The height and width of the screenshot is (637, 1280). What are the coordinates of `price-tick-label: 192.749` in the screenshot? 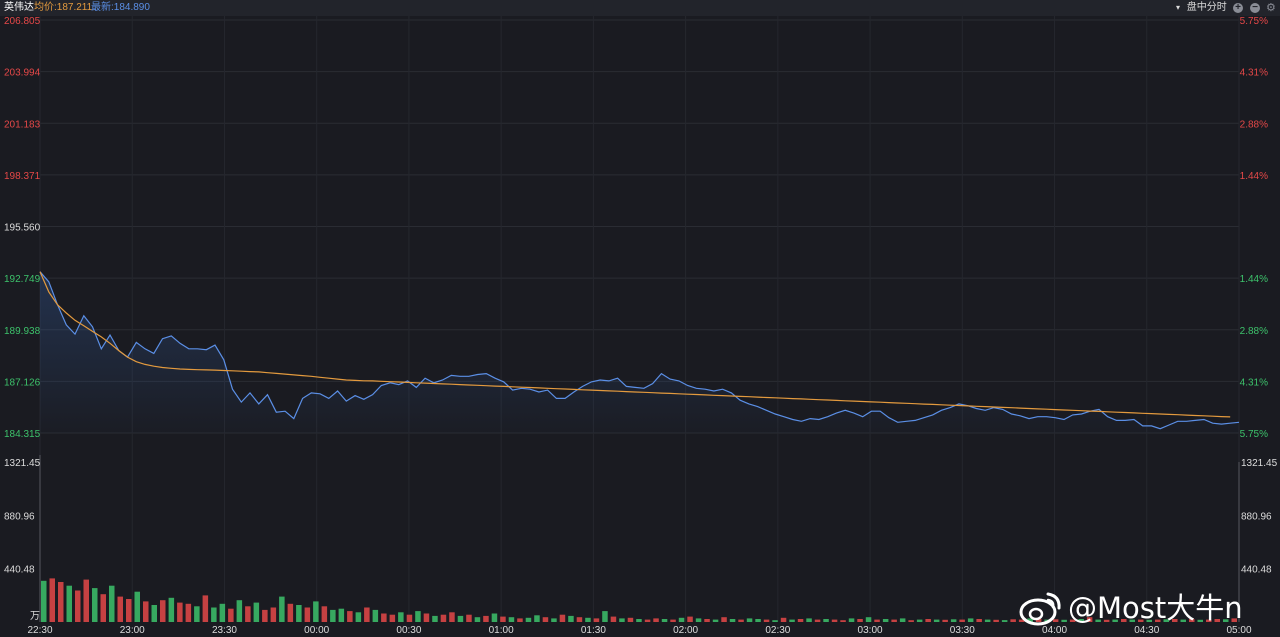 It's located at (22, 279).